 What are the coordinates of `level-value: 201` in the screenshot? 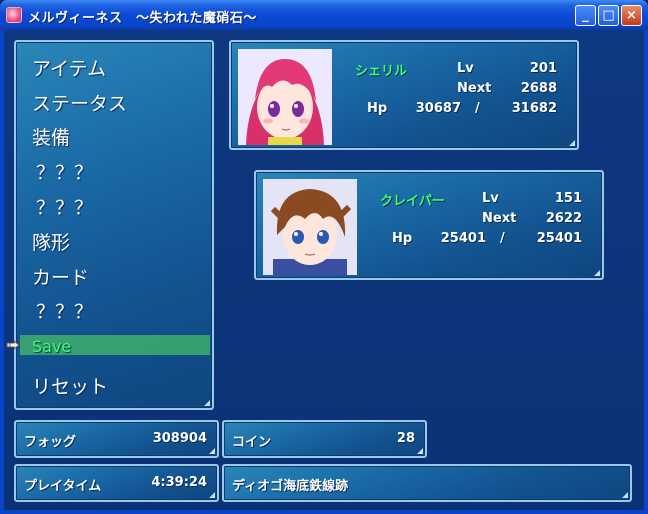 It's located at (543, 68).